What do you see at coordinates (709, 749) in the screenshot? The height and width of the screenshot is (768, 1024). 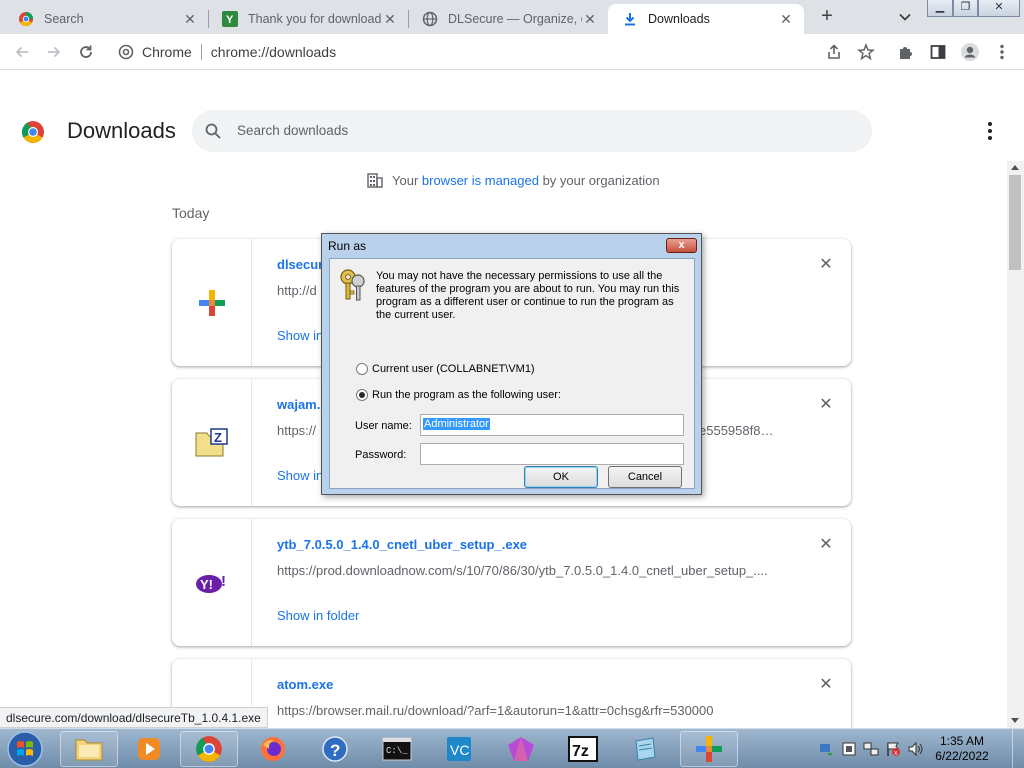 I see `taskbar-dlsecure` at bounding box center [709, 749].